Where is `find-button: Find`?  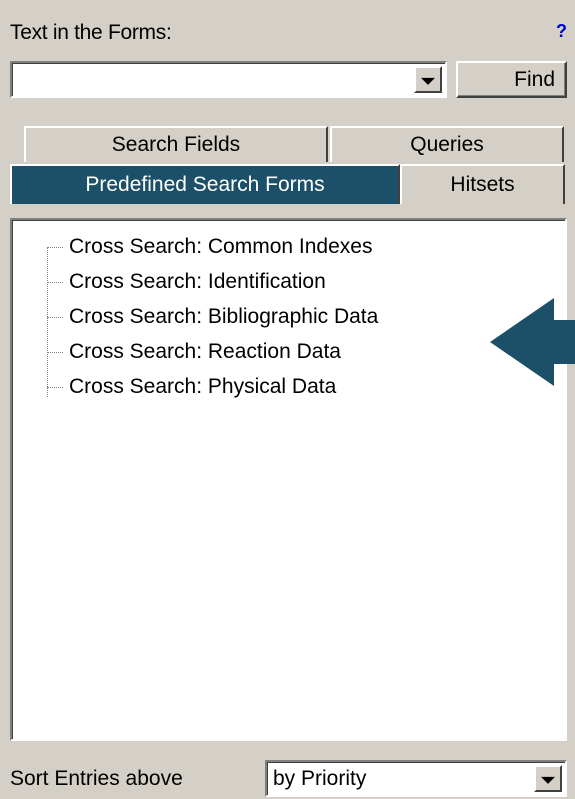 find-button: Find is located at coordinates (511, 79).